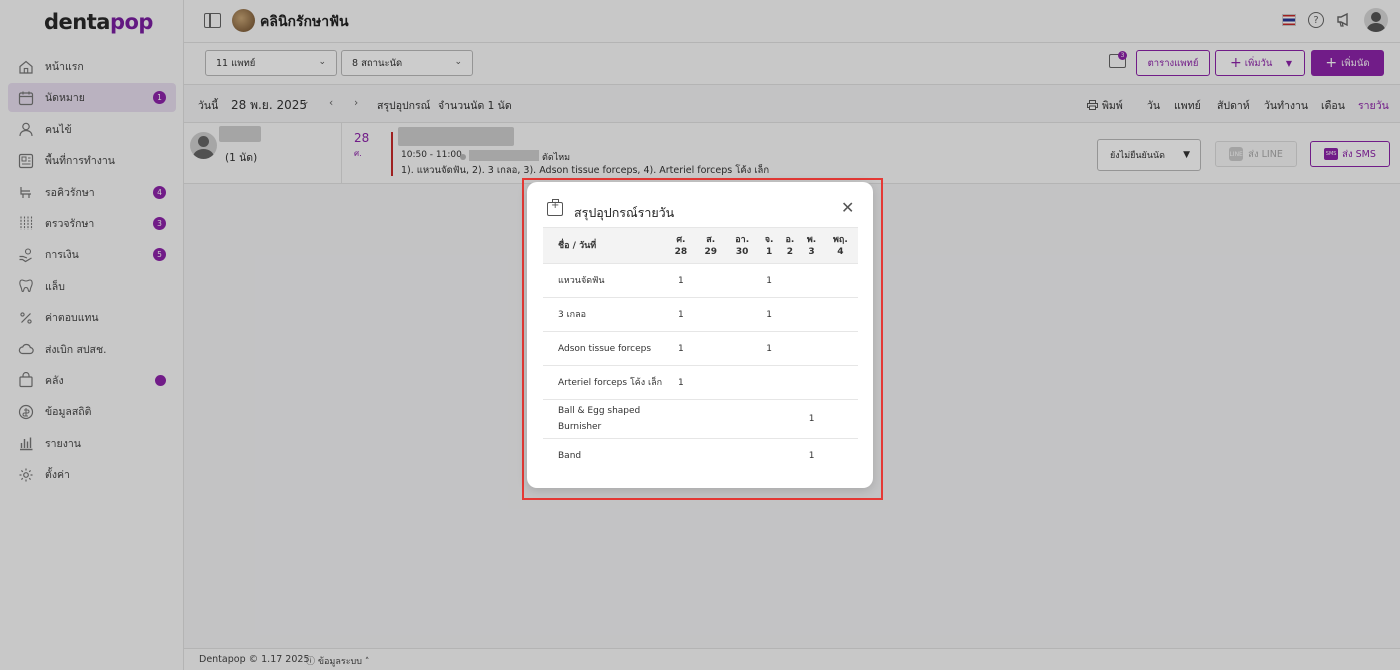 Image resolution: width=1400 pixels, height=670 pixels. I want to click on table-row: Arteriel forceps โค้ง เล็ก 1, so click(700, 382).